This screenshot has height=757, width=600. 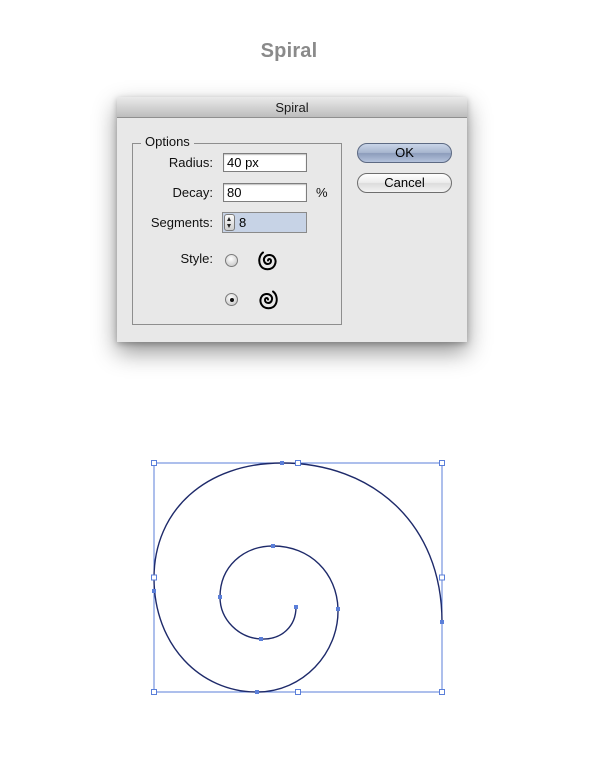 I want to click on selection-bounding-box, so click(x=298, y=577).